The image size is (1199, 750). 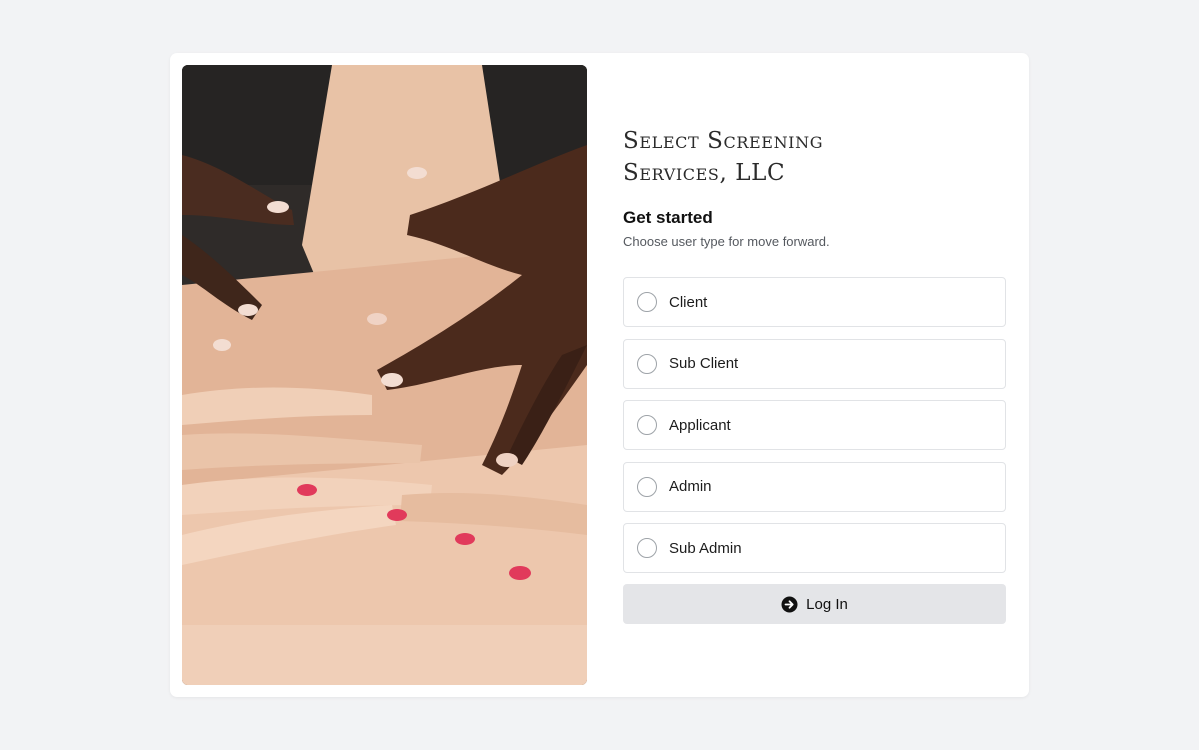 I want to click on user-type-sub-client: Sub Client, so click(x=814, y=363).